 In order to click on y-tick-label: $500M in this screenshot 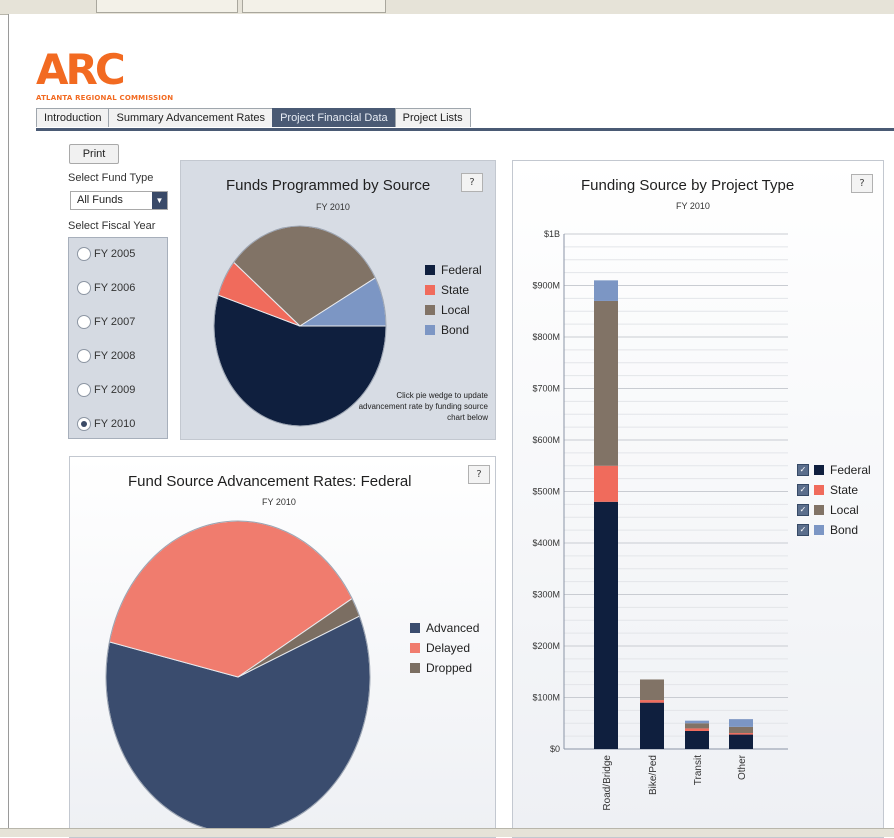, I will do `click(546, 492)`.